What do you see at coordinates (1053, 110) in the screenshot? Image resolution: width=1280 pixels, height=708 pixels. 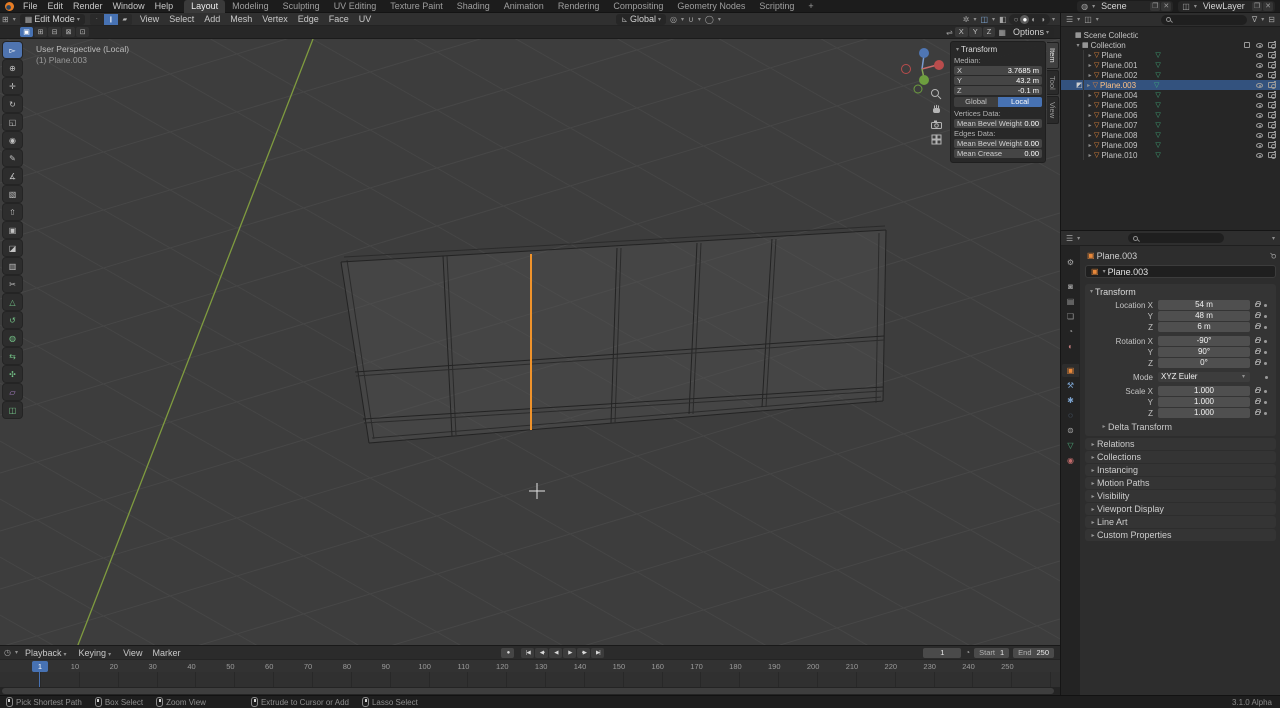 I see `n-panel-tab-view: View` at bounding box center [1053, 110].